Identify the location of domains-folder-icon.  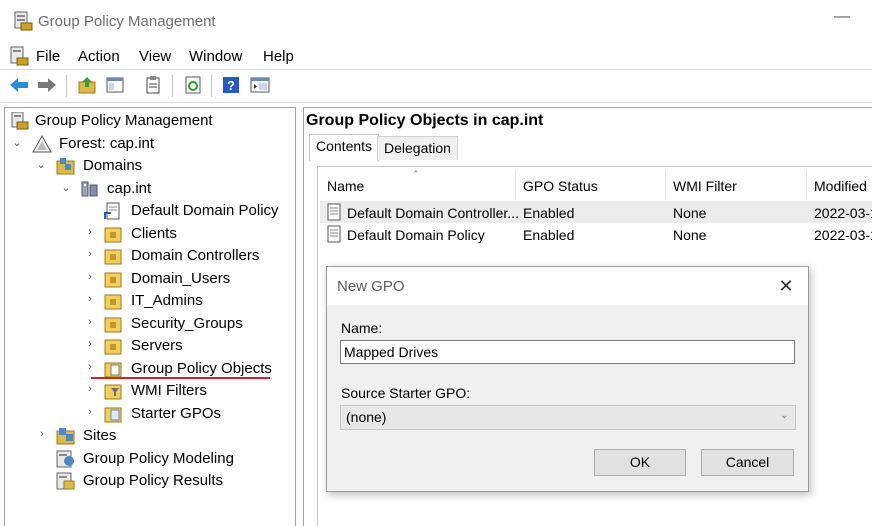
(65, 166).